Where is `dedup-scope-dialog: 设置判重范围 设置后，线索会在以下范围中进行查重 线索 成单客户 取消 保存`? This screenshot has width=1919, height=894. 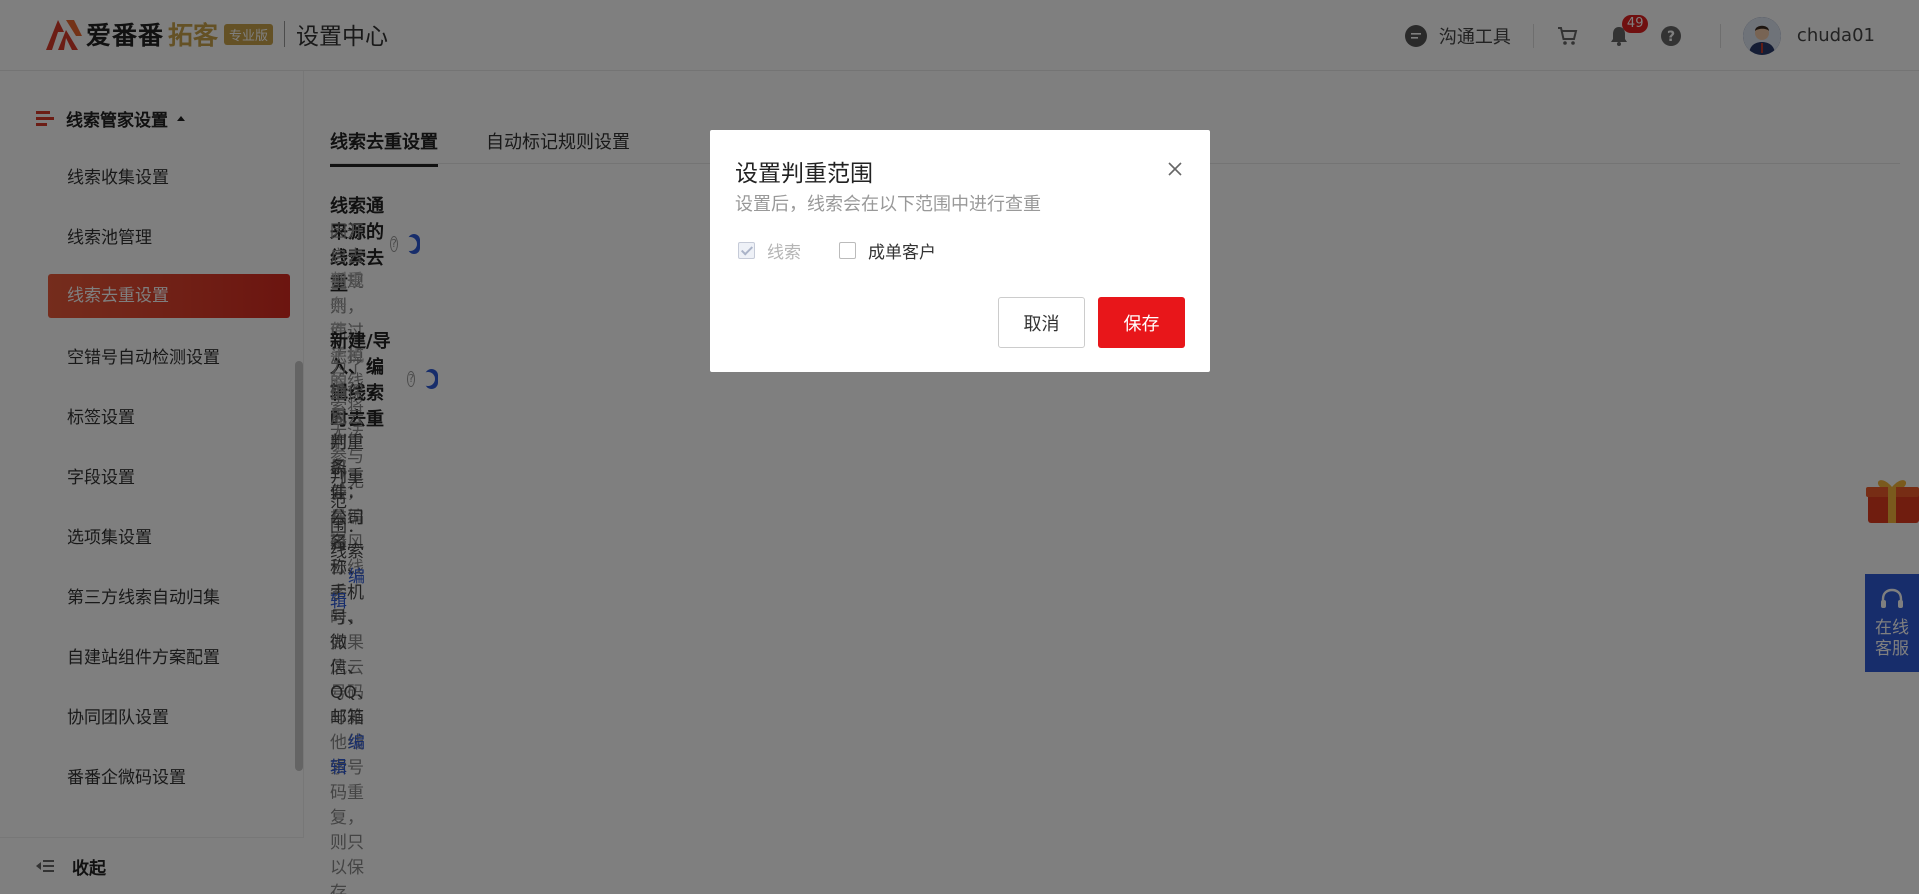
dedup-scope-dialog: 设置判重范围 设置后，线索会在以下范围中进行查重 线索 成单客户 取消 保存 is located at coordinates (960, 251).